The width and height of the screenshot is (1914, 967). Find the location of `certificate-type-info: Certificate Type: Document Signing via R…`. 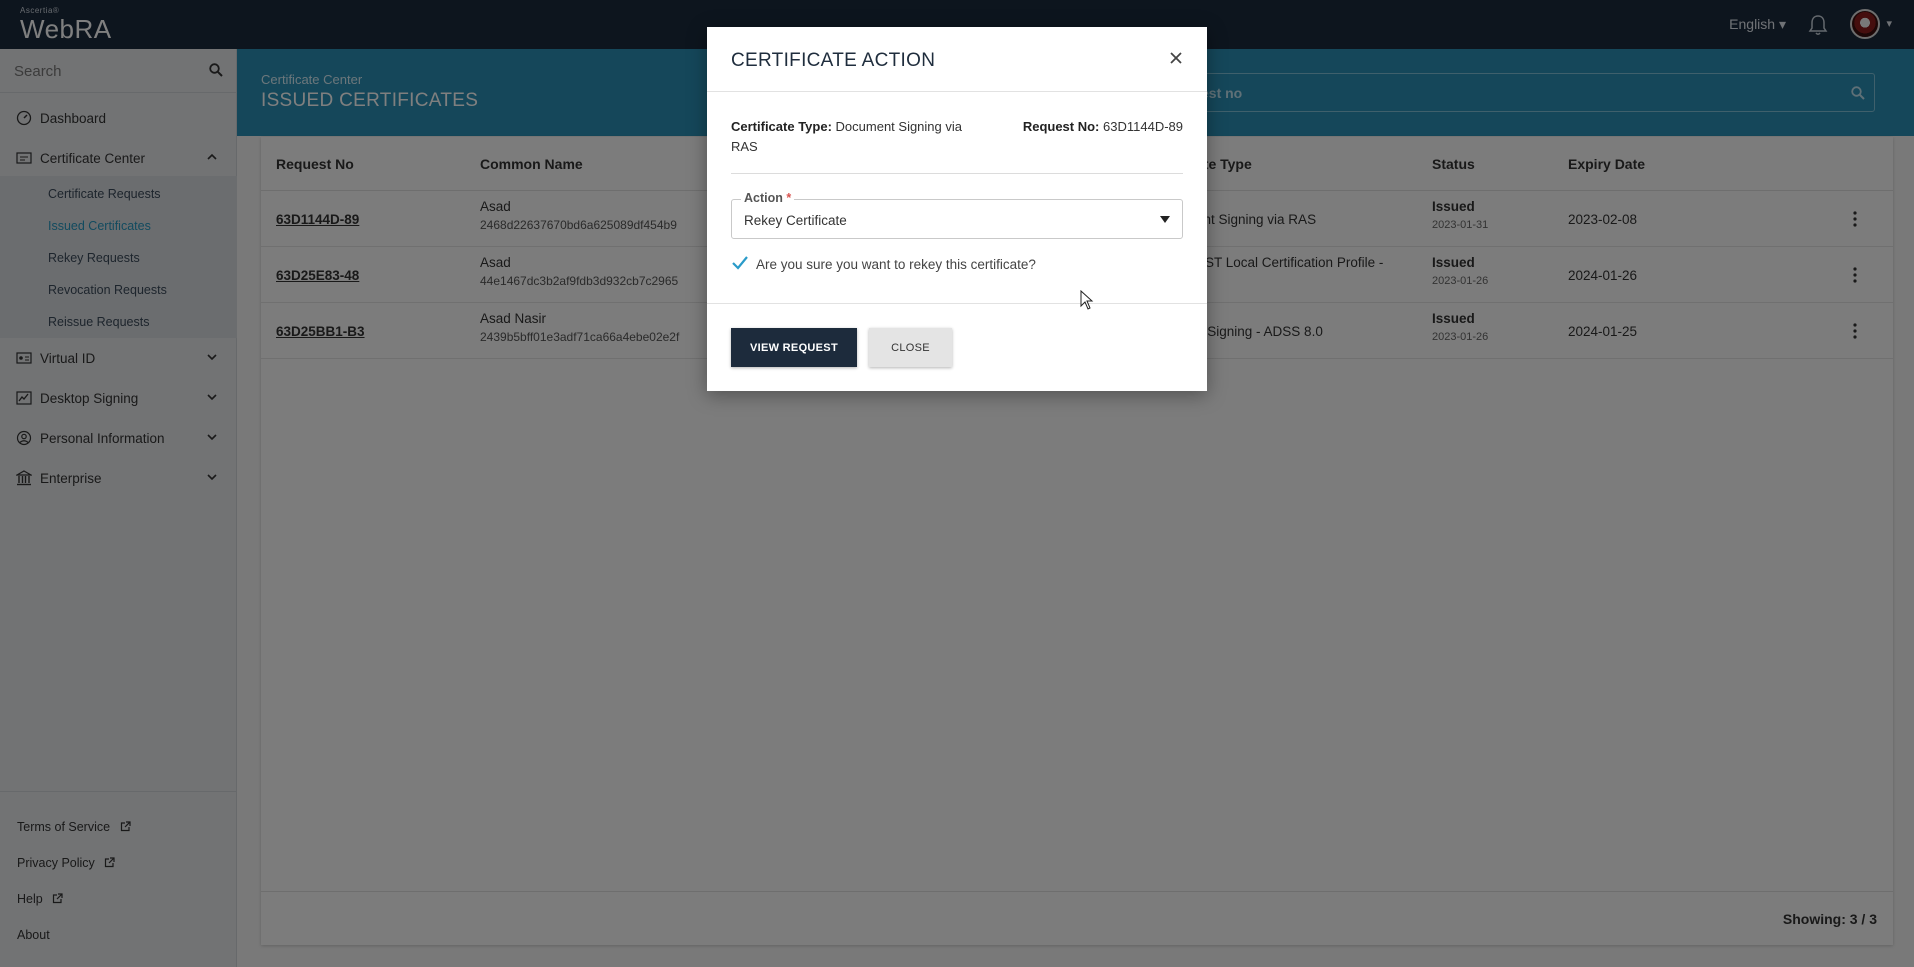

certificate-type-info: Certificate Type: Document Signing via R… is located at coordinates (851, 137).